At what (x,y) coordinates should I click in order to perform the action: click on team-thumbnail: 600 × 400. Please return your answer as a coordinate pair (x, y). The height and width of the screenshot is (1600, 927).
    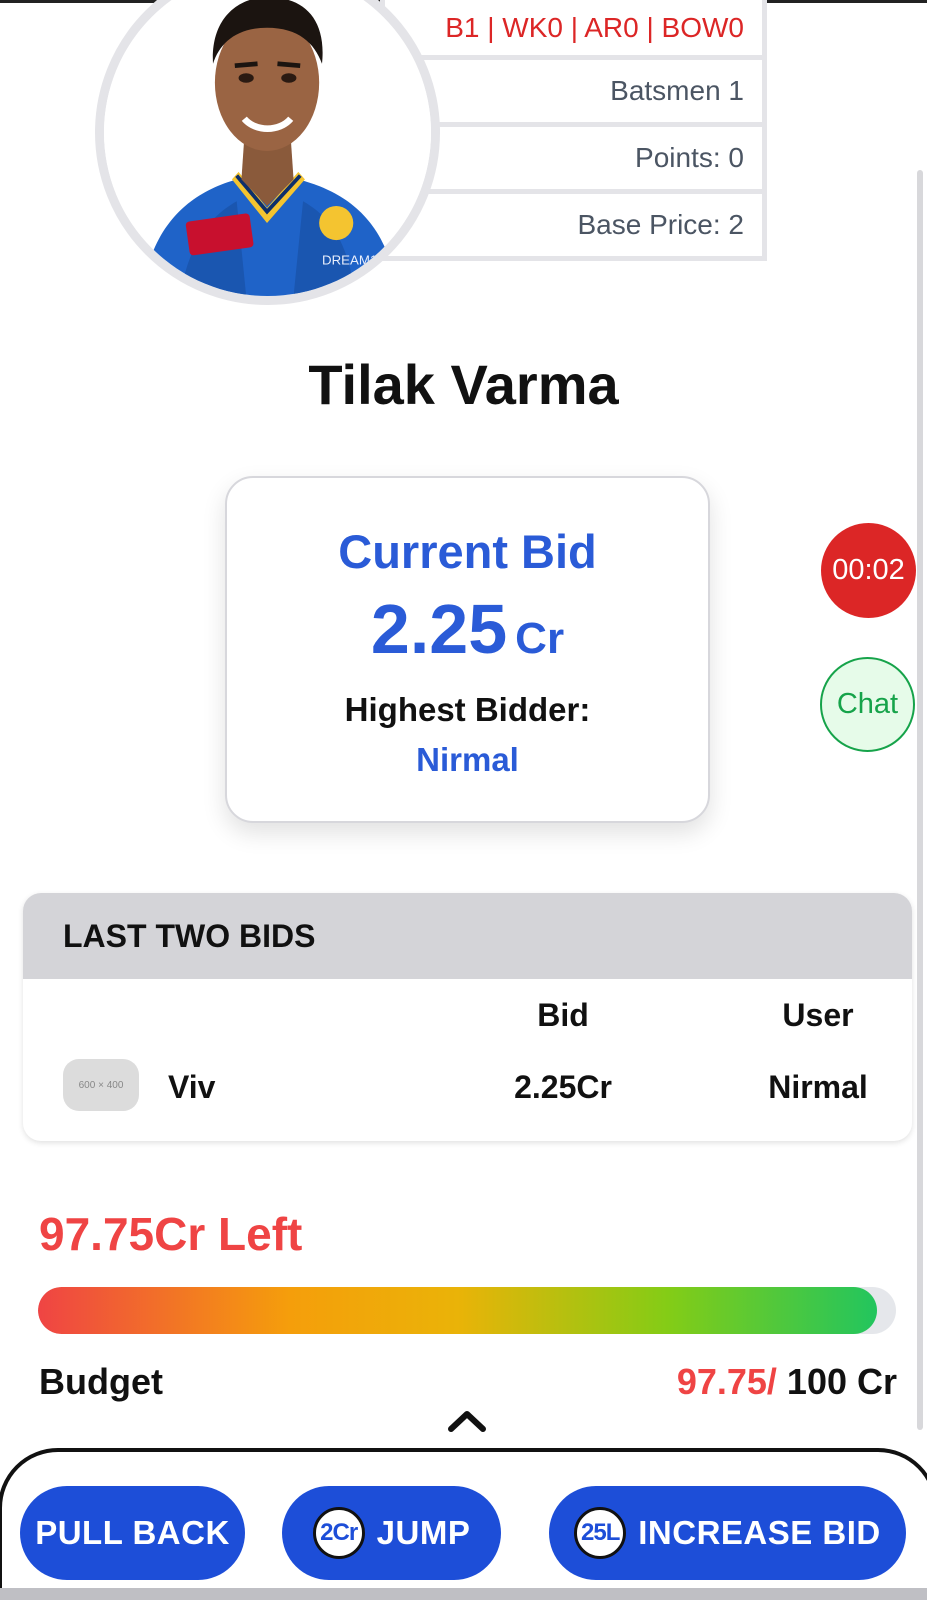
    Looking at the image, I should click on (101, 1085).